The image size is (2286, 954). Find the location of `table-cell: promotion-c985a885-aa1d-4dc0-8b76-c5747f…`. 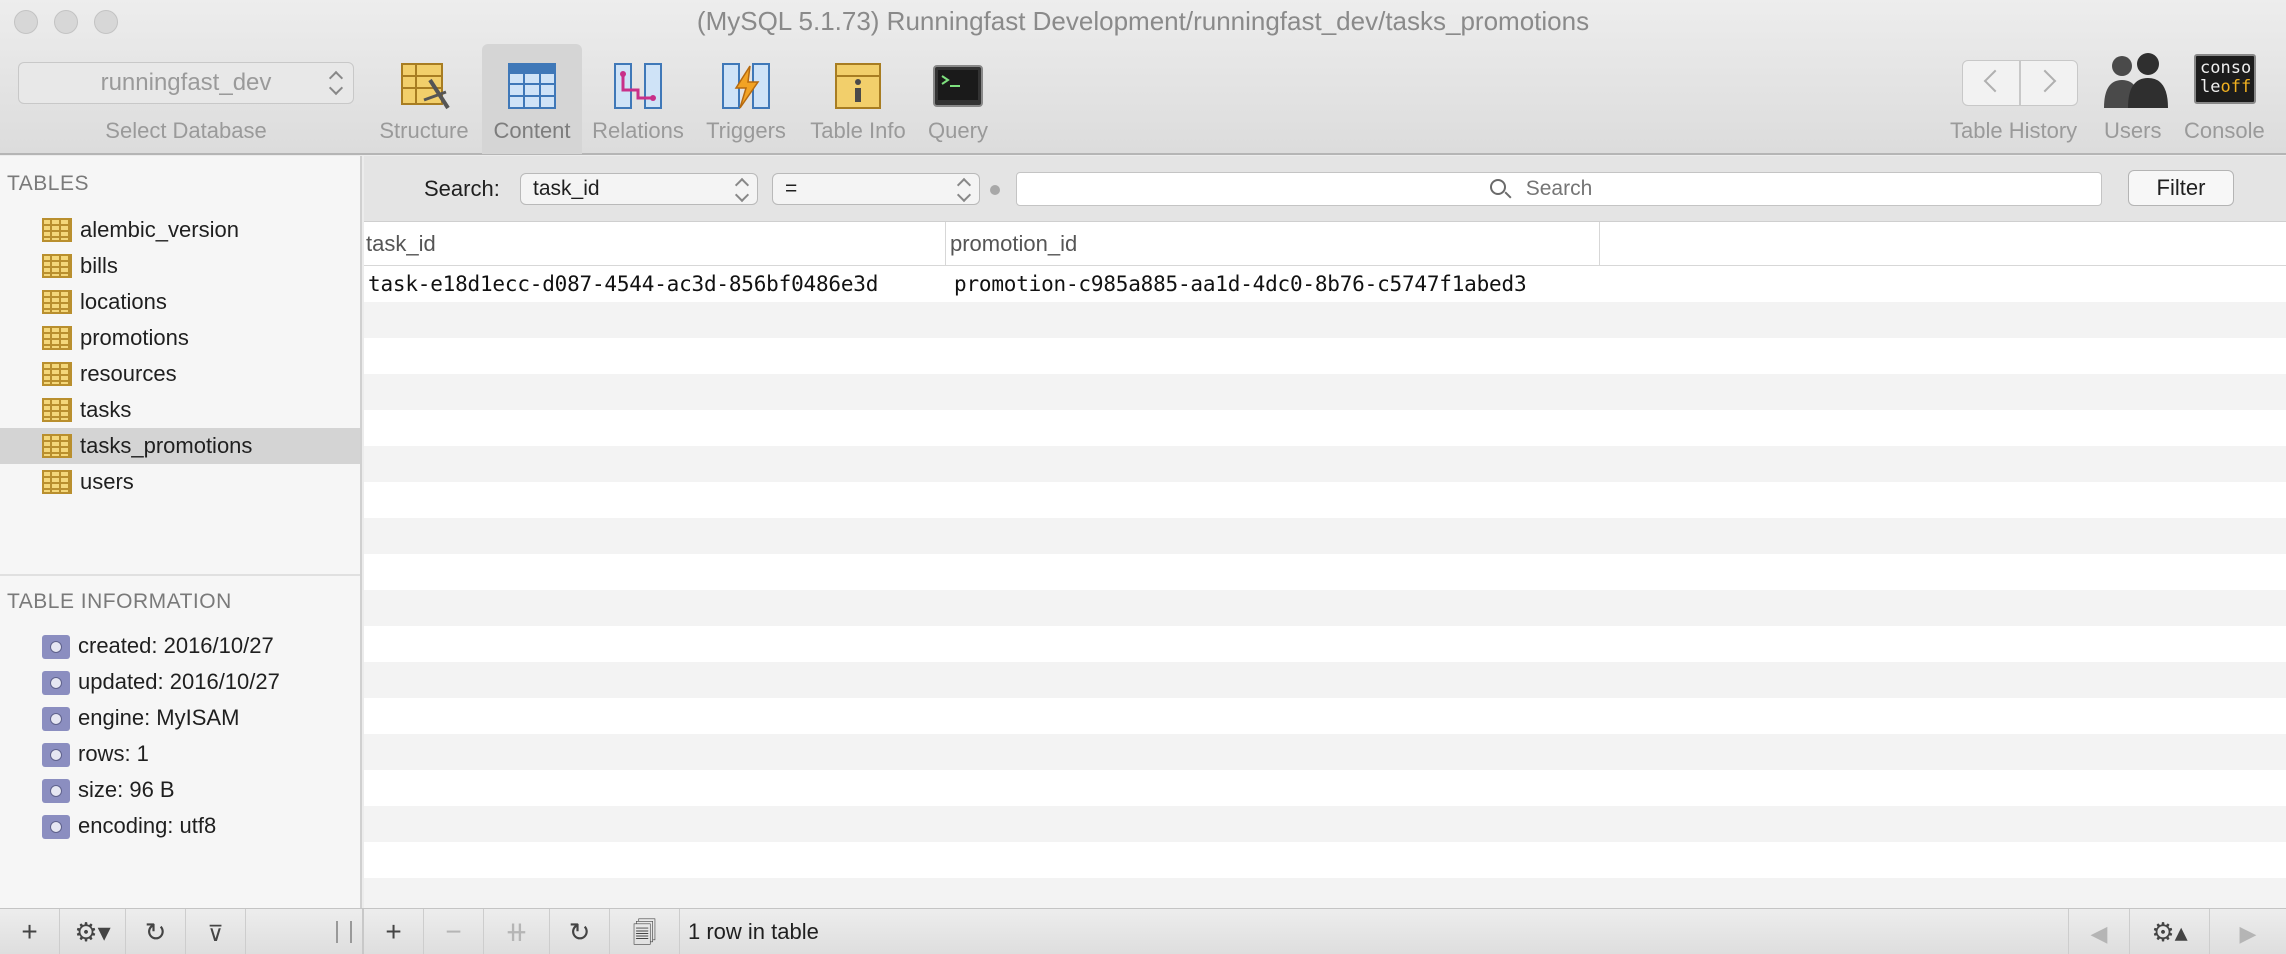

table-cell: promotion-c985a885-aa1d-4dc0-8b76-c5747f… is located at coordinates (1240, 284).